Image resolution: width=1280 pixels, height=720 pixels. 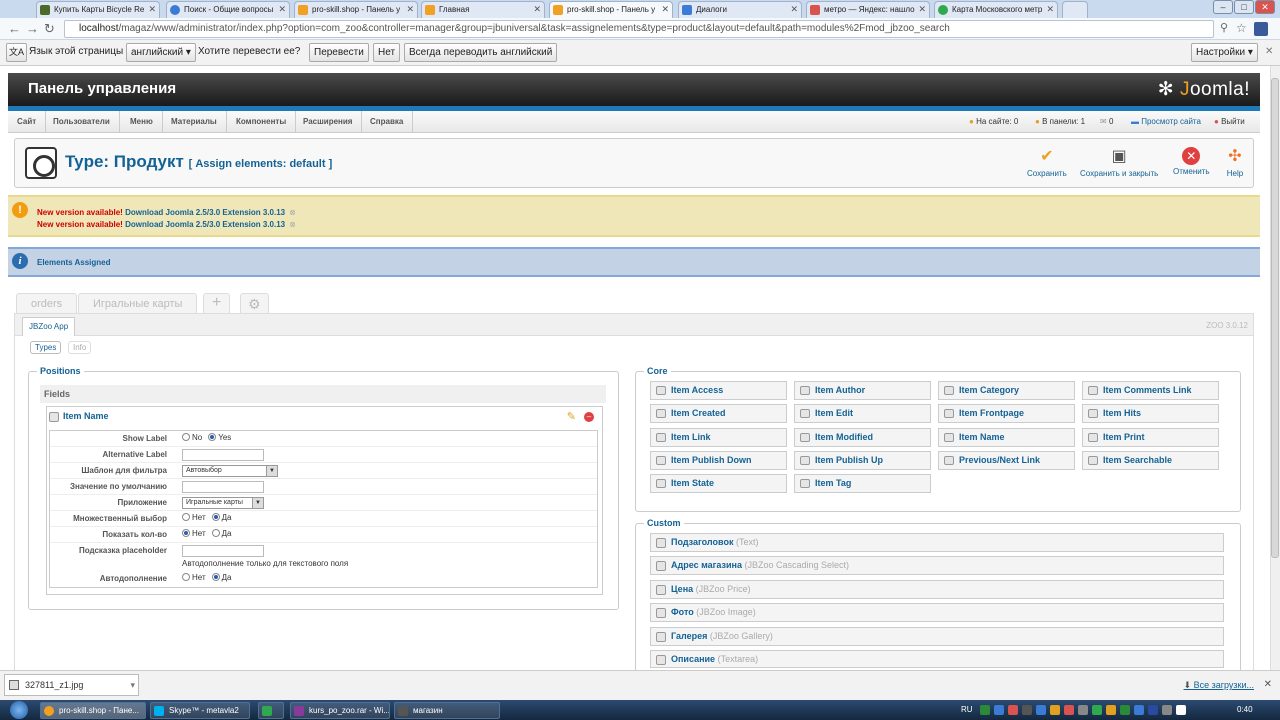 What do you see at coordinates (142, 121) in the screenshot?
I see `menu-item-menus: Меню` at bounding box center [142, 121].